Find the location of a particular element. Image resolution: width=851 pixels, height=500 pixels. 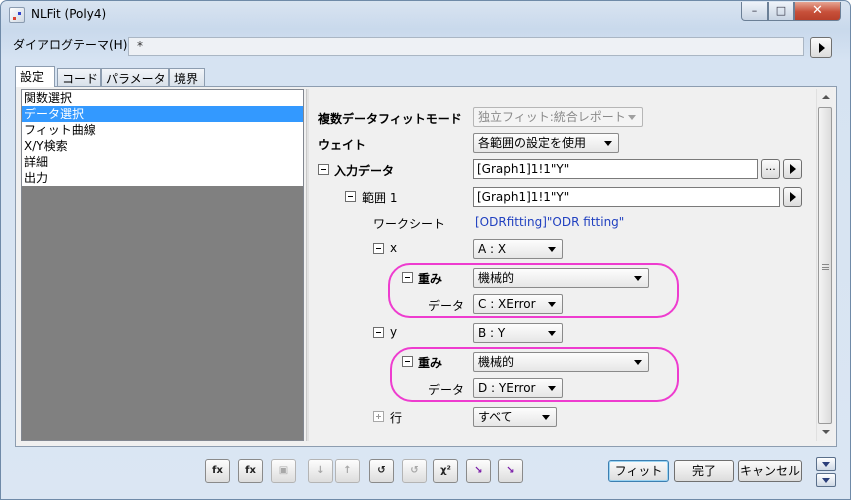

save-icon: ▣ is located at coordinates (283, 470).